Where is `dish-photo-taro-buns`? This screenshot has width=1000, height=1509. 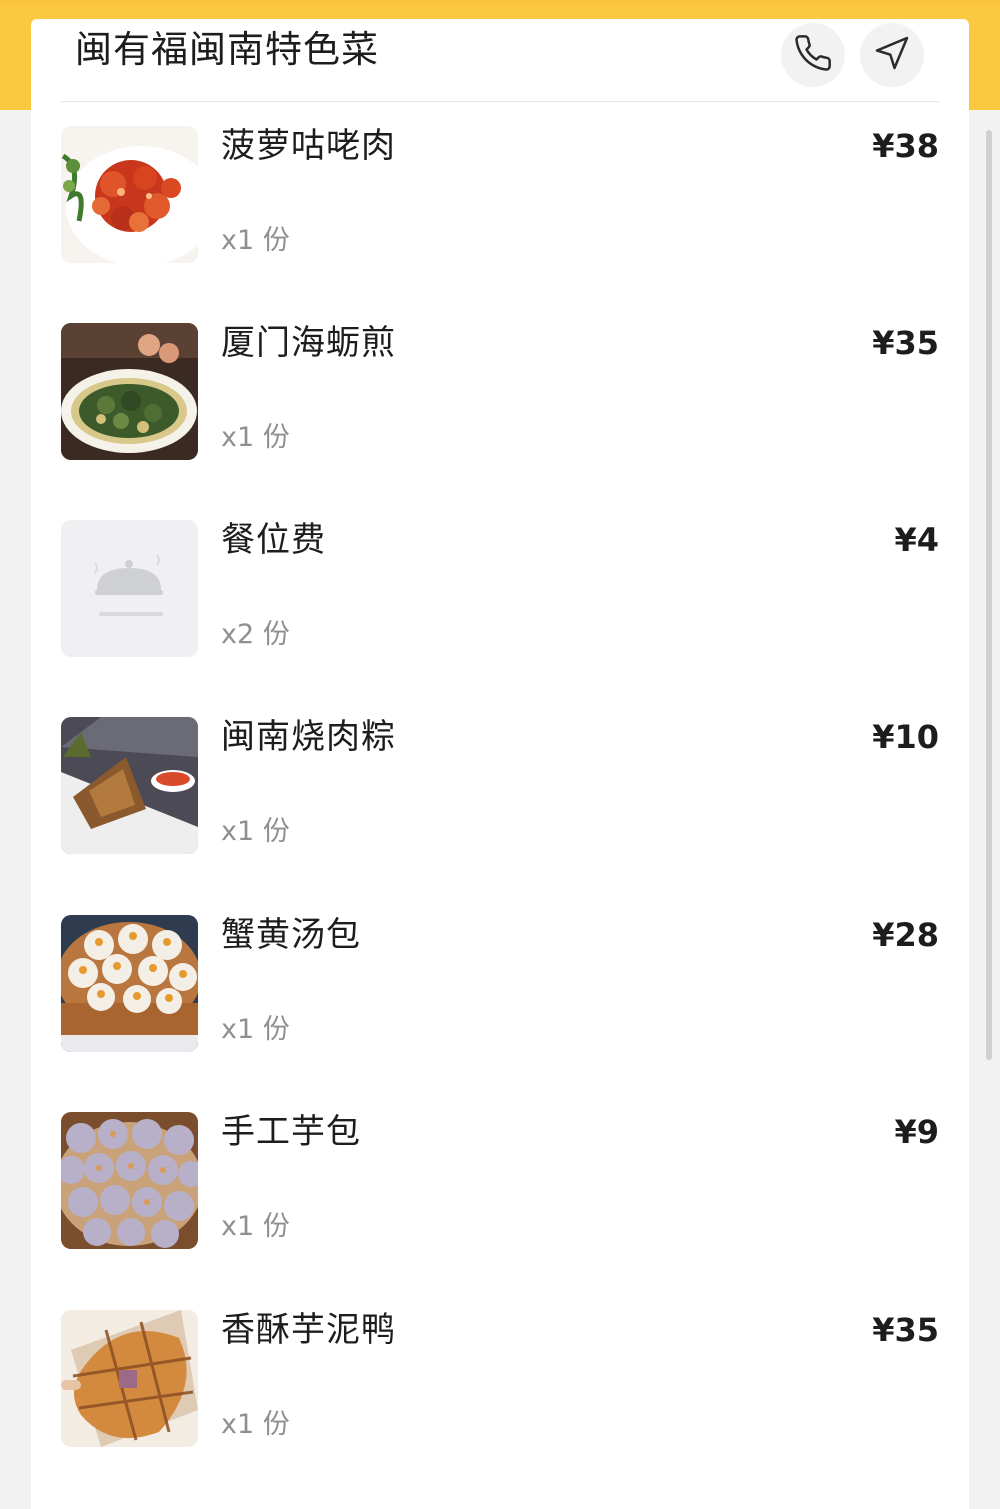
dish-photo-taro-buns is located at coordinates (129, 1180).